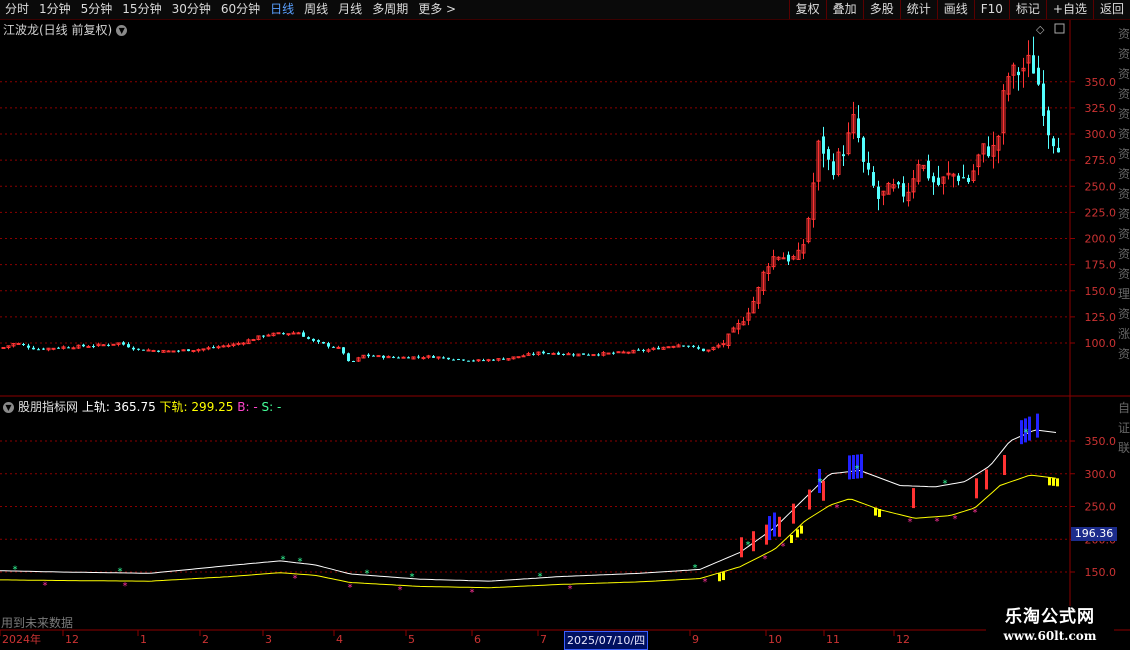  Describe the element at coordinates (267, 407) in the screenshot. I see `s-label: S:` at that location.